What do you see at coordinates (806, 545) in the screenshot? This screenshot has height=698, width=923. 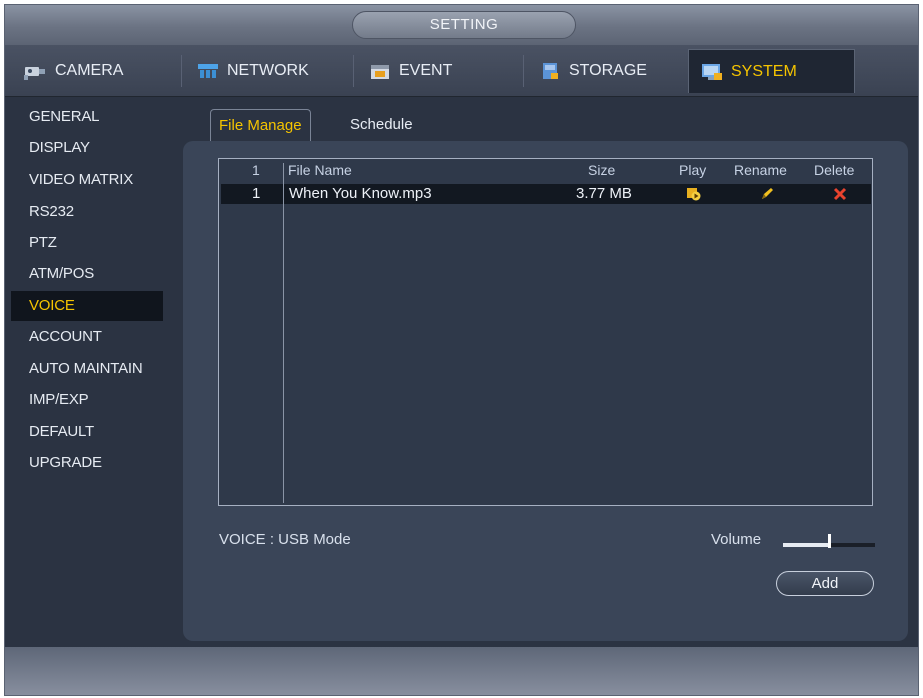 I see `volume-fill` at bounding box center [806, 545].